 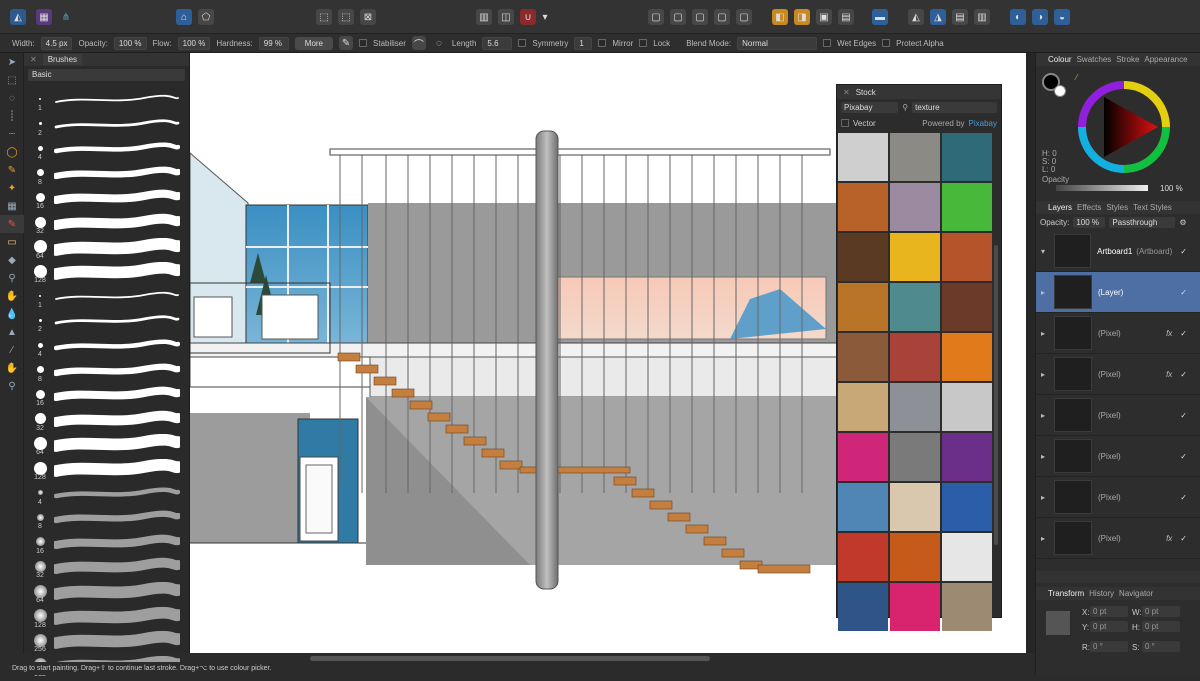 What do you see at coordinates (1060, 207) in the screenshot?
I see `tab-layers: Layers` at bounding box center [1060, 207].